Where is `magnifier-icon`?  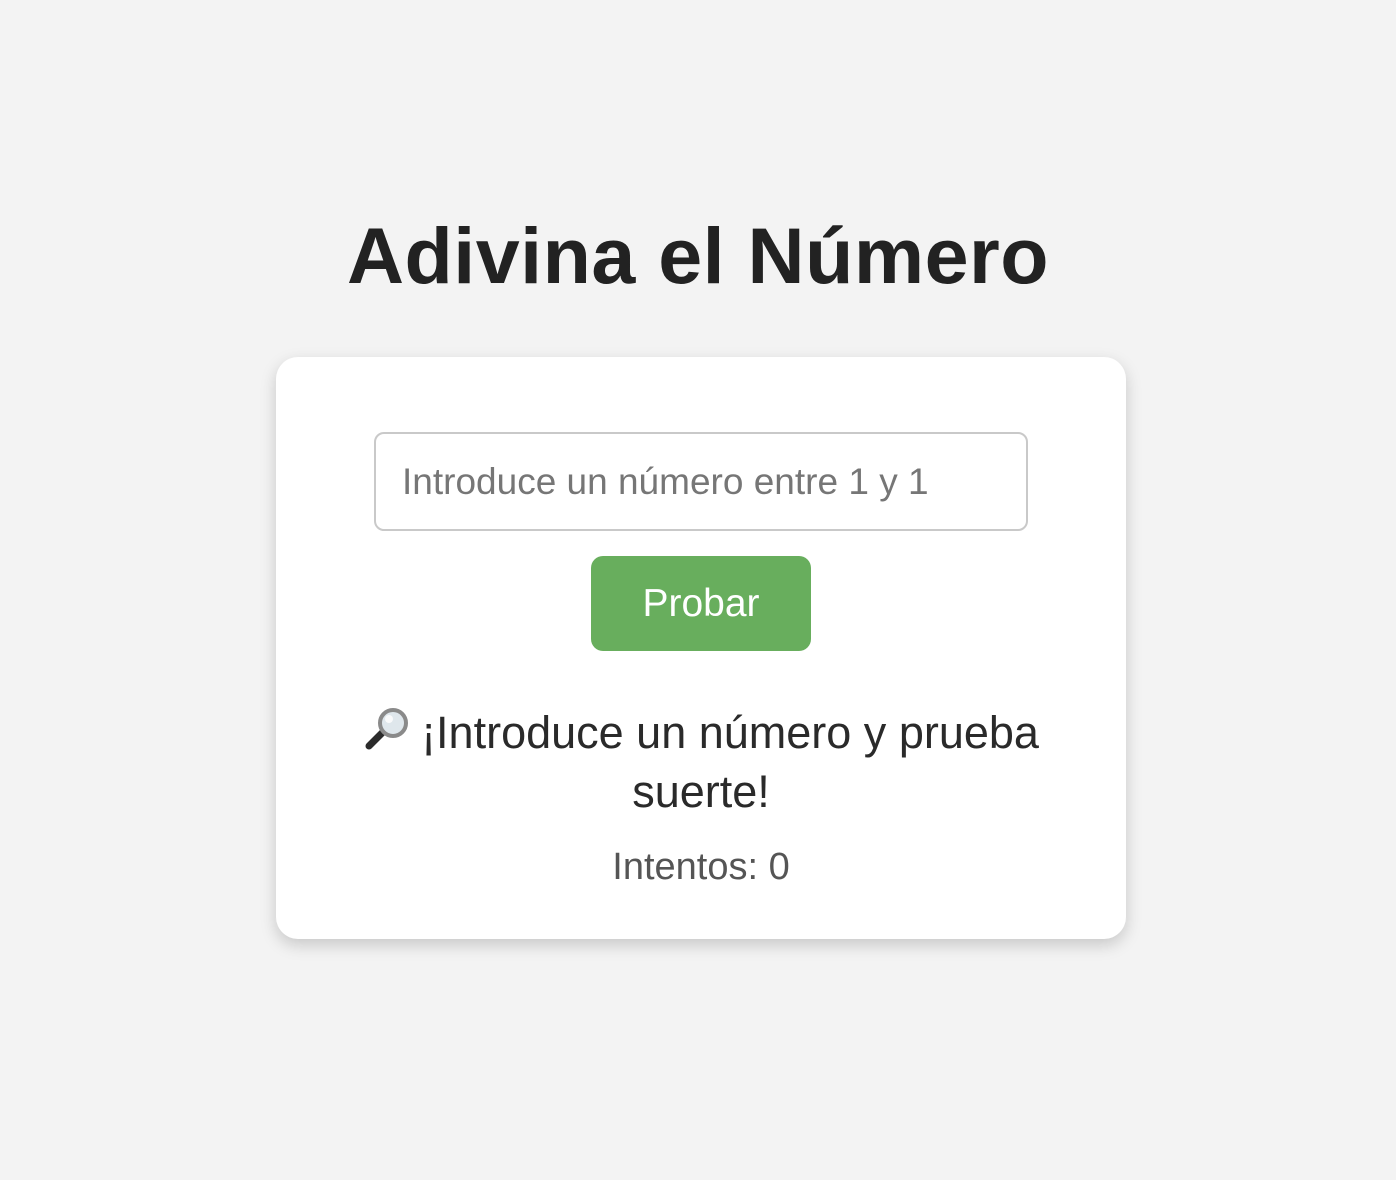 magnifier-icon is located at coordinates (388, 729).